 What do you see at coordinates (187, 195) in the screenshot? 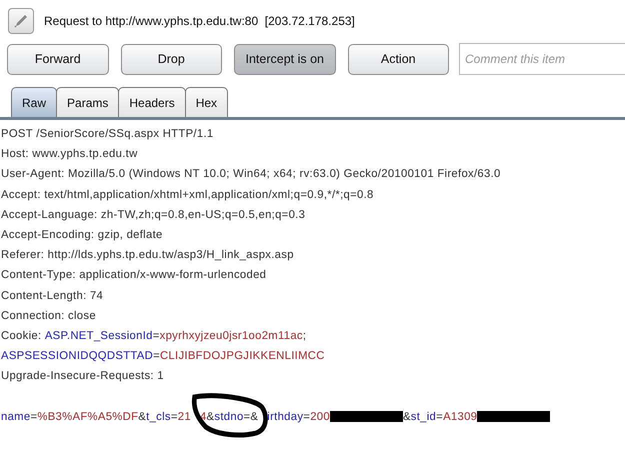
I see `request-text: Accept: text/html,application/xhtml+xml,application/xml;q=0.9,*/*;q=0.8` at bounding box center [187, 195].